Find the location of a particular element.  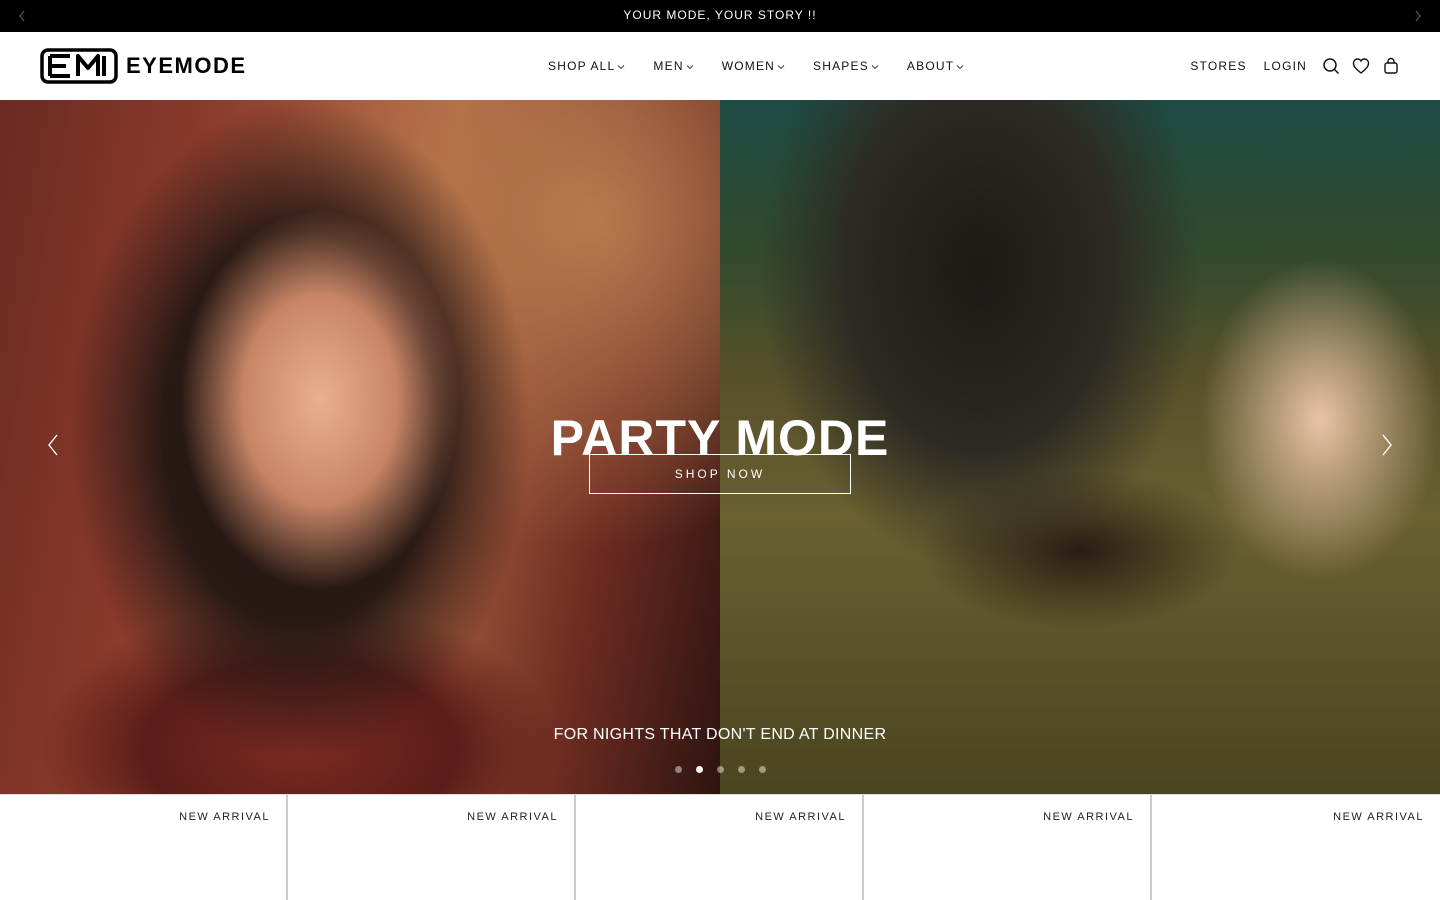

nav-item-men: MEN is located at coordinates (673, 66).